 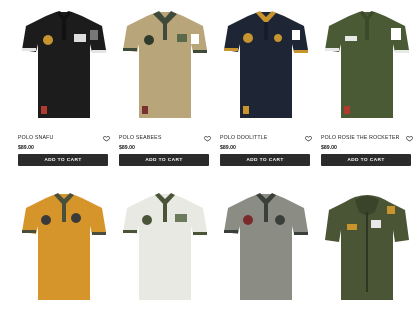 I want to click on product-card: POLO DOOLITTLE $89.00 ADD TO CART, so click(x=266, y=87).